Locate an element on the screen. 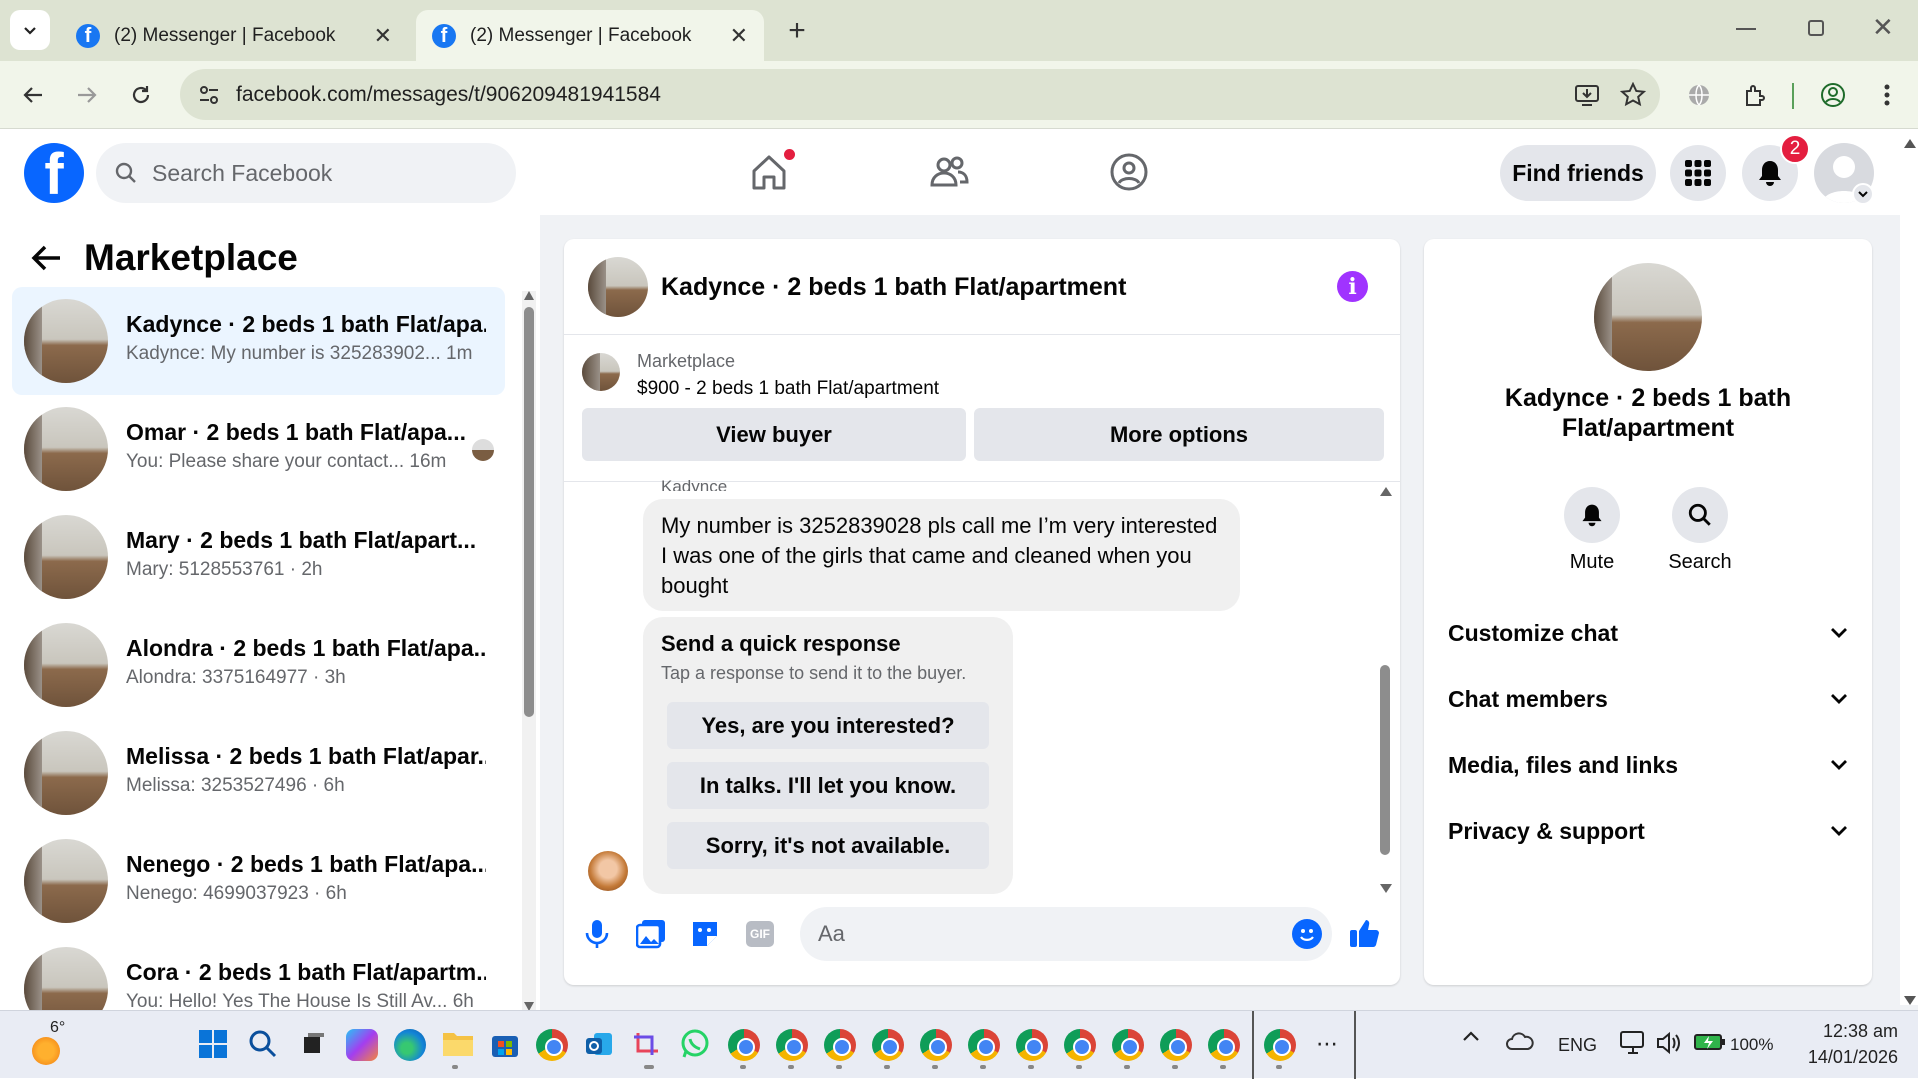 Image resolution: width=1918 pixels, height=1079 pixels. close-window-icon: ✕ is located at coordinates (1883, 27).